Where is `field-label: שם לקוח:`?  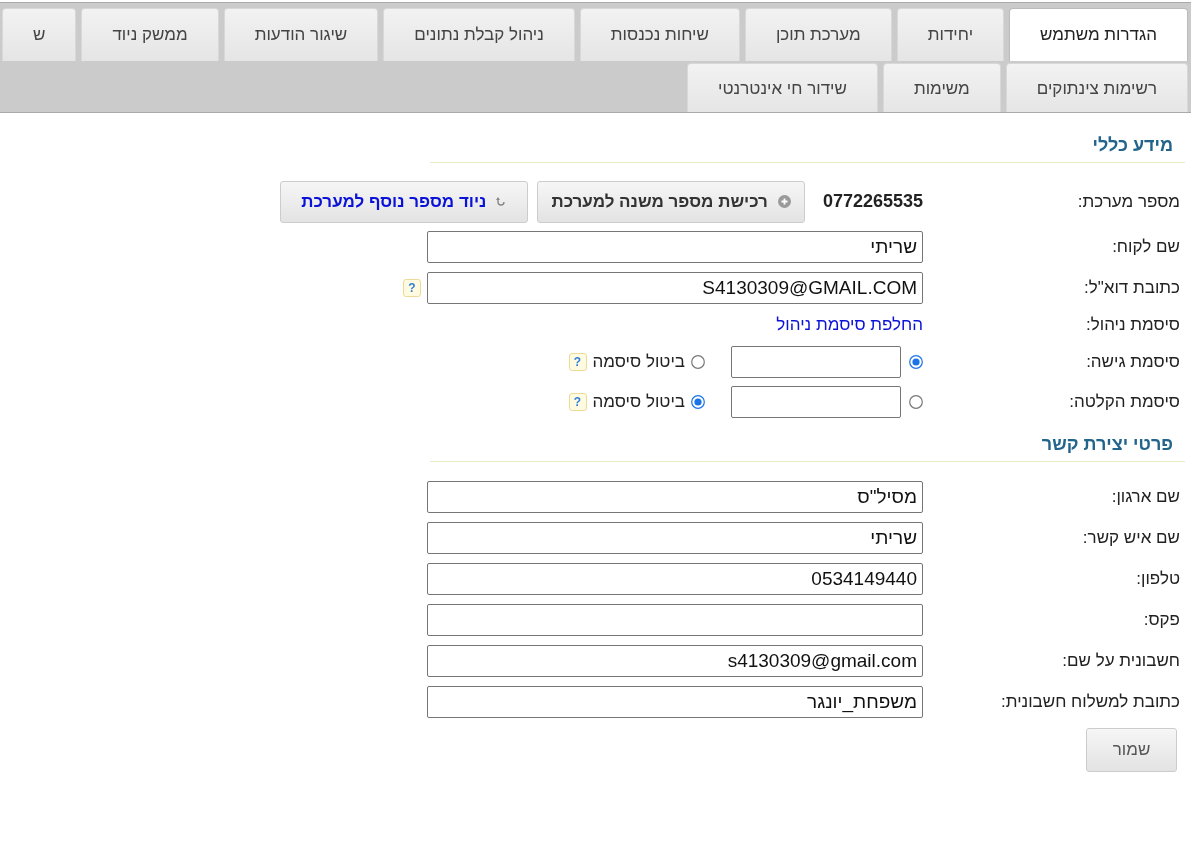 field-label: שם לקוח: is located at coordinates (1146, 246).